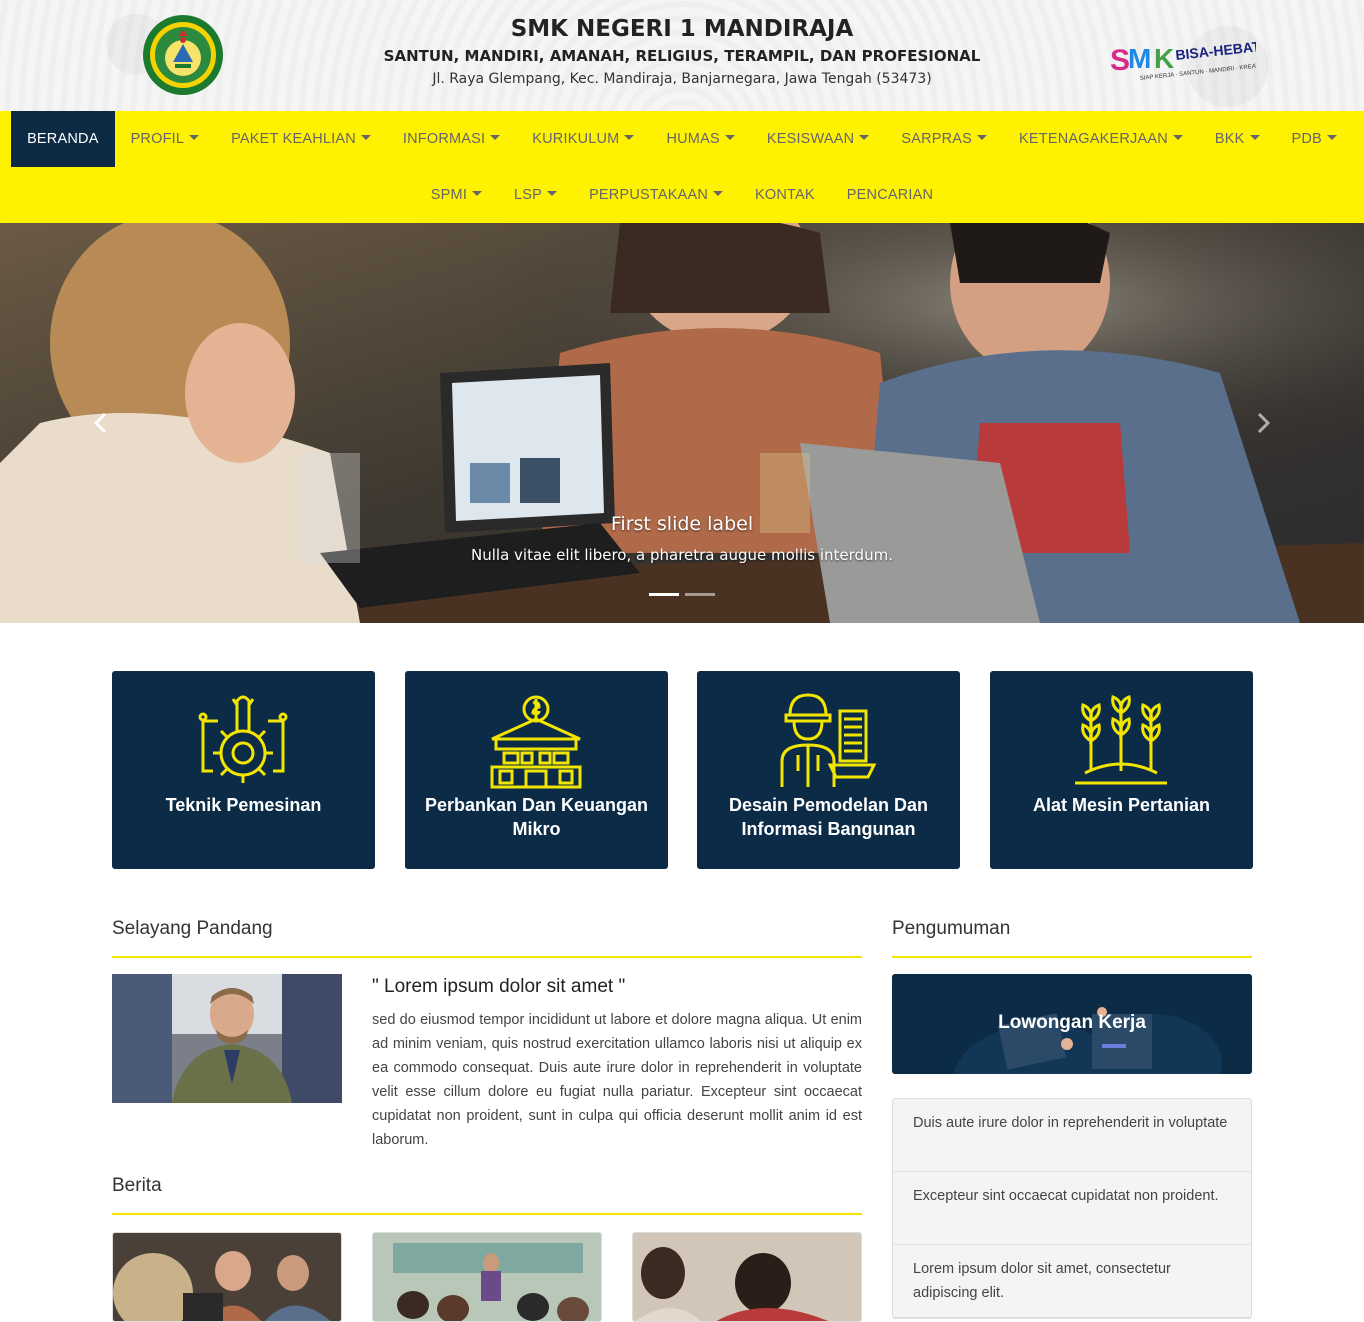  I want to click on svg-text: S, so click(1120, 60).